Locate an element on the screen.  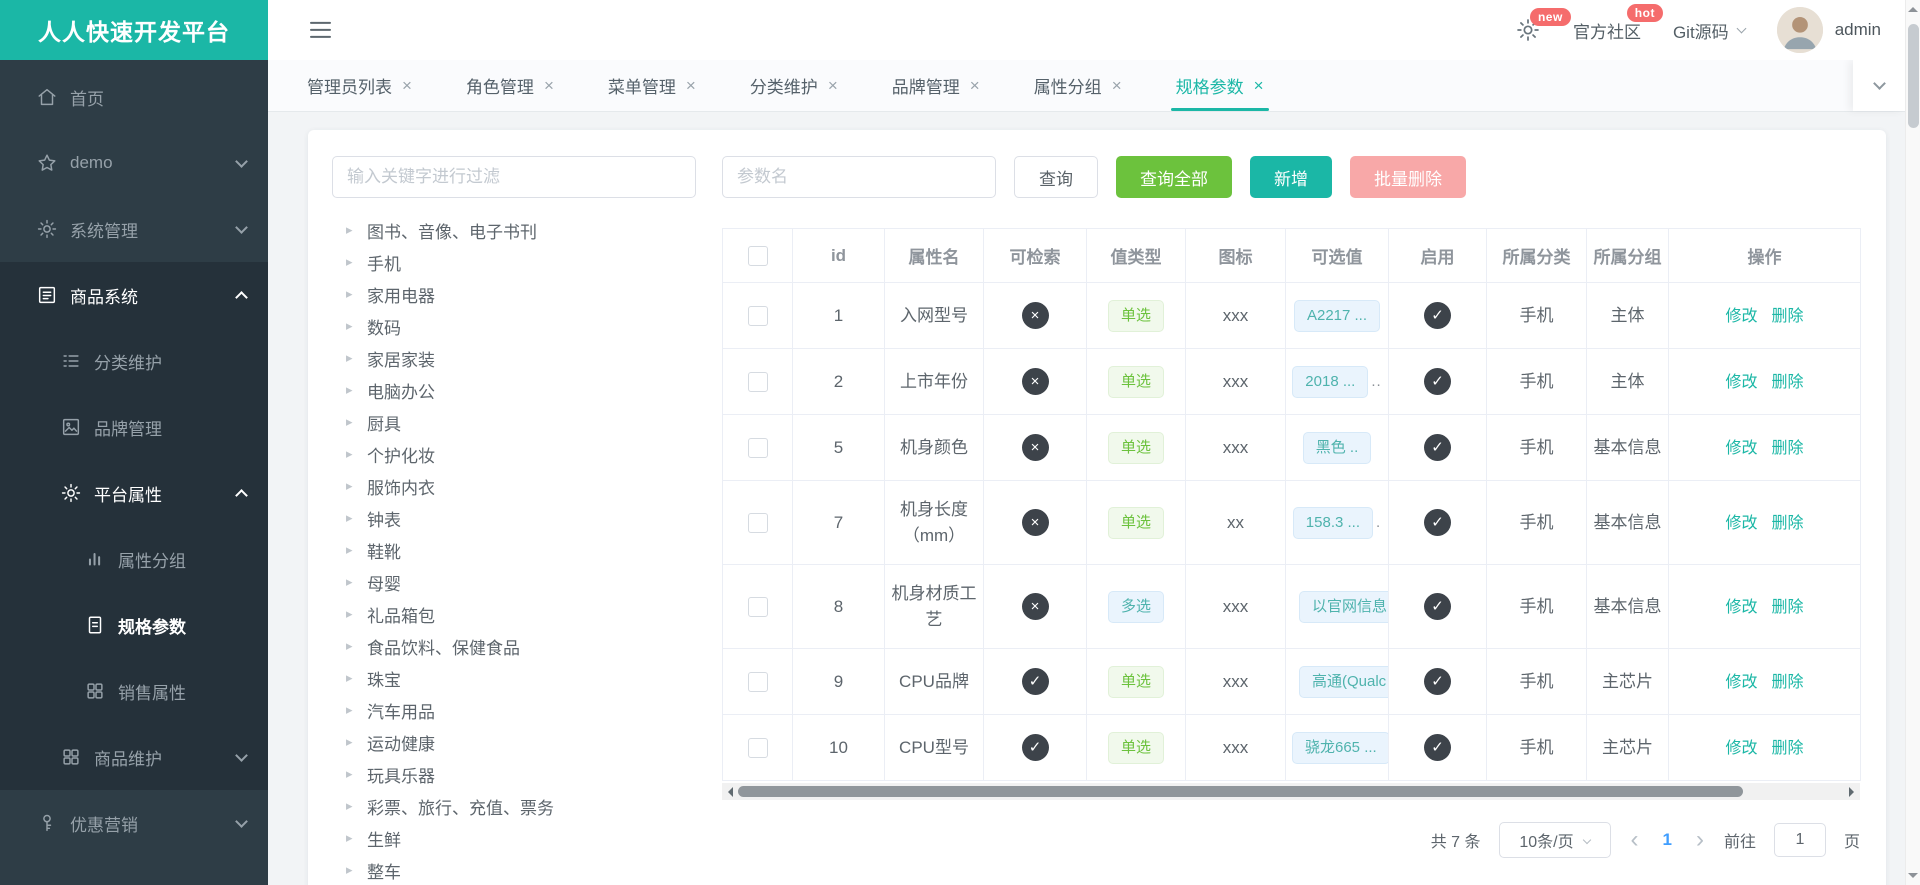
horizontal-scrollbar is located at coordinates (1291, 791).